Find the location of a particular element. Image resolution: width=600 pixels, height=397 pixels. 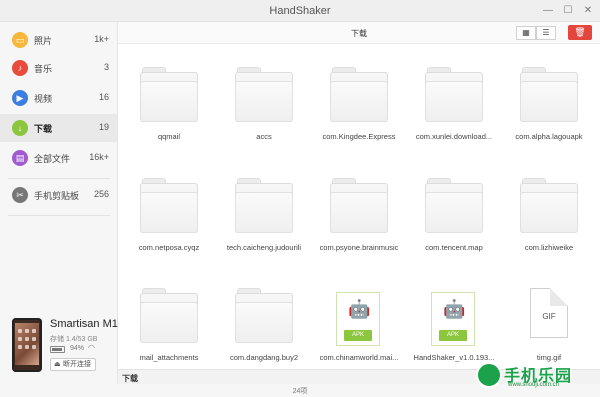

file-name: com.psyone.brainmusic is located at coordinates (359, 247).